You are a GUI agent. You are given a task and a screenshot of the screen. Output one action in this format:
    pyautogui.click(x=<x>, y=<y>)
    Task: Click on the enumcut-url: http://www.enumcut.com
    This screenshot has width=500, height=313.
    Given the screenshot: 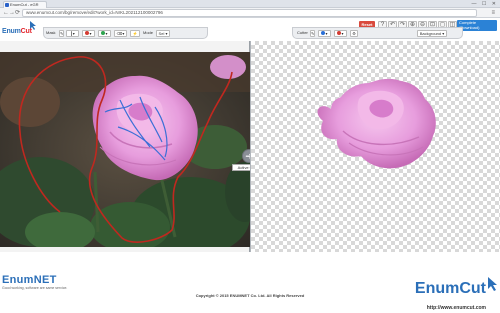 What is the action you would take?
    pyautogui.click(x=456, y=308)
    